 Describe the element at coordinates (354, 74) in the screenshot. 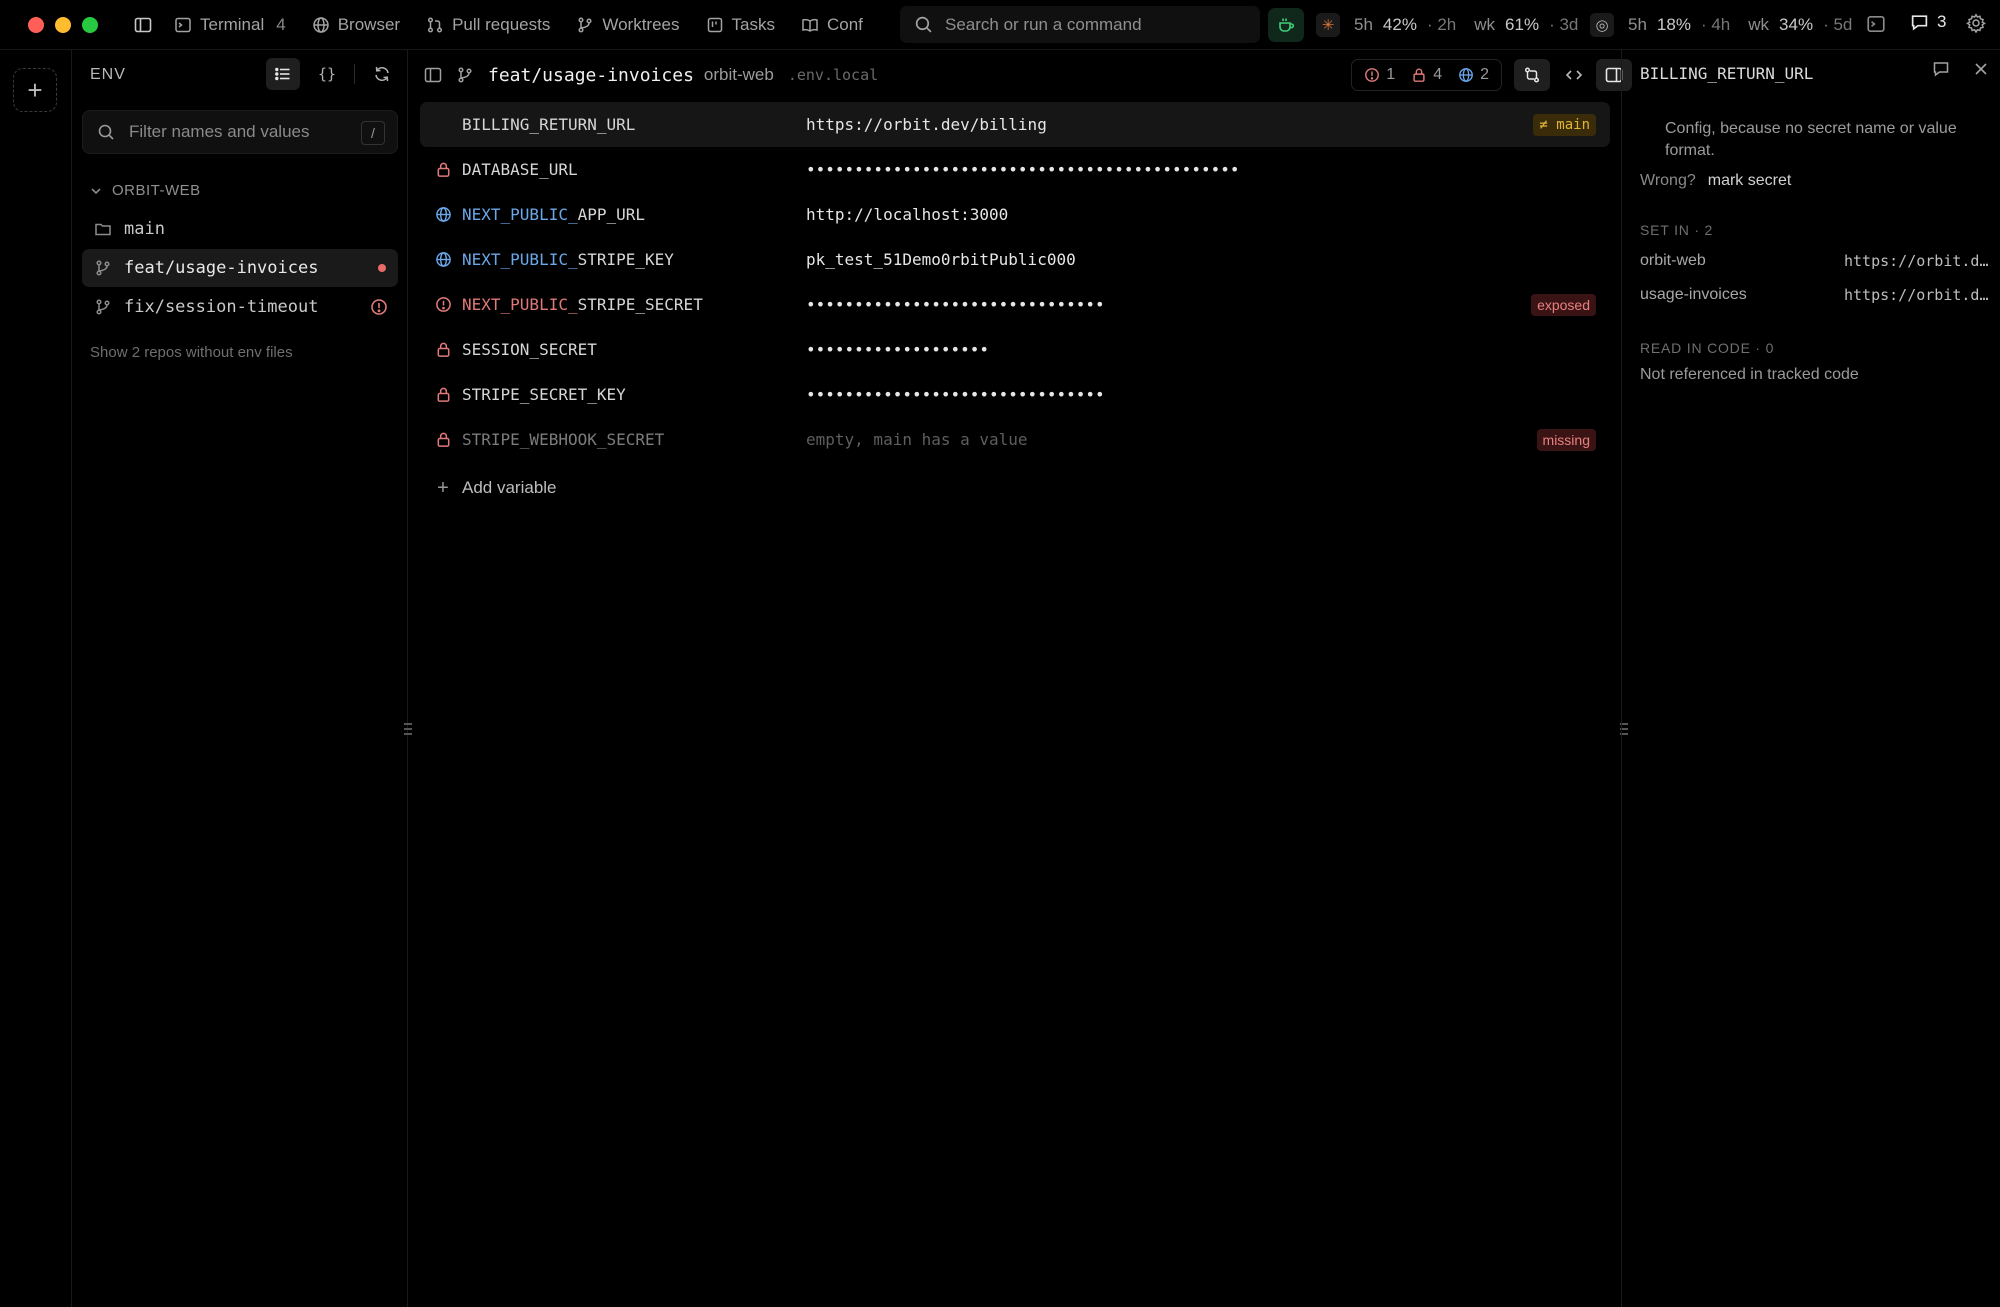

I see `toolbar-divider` at that location.